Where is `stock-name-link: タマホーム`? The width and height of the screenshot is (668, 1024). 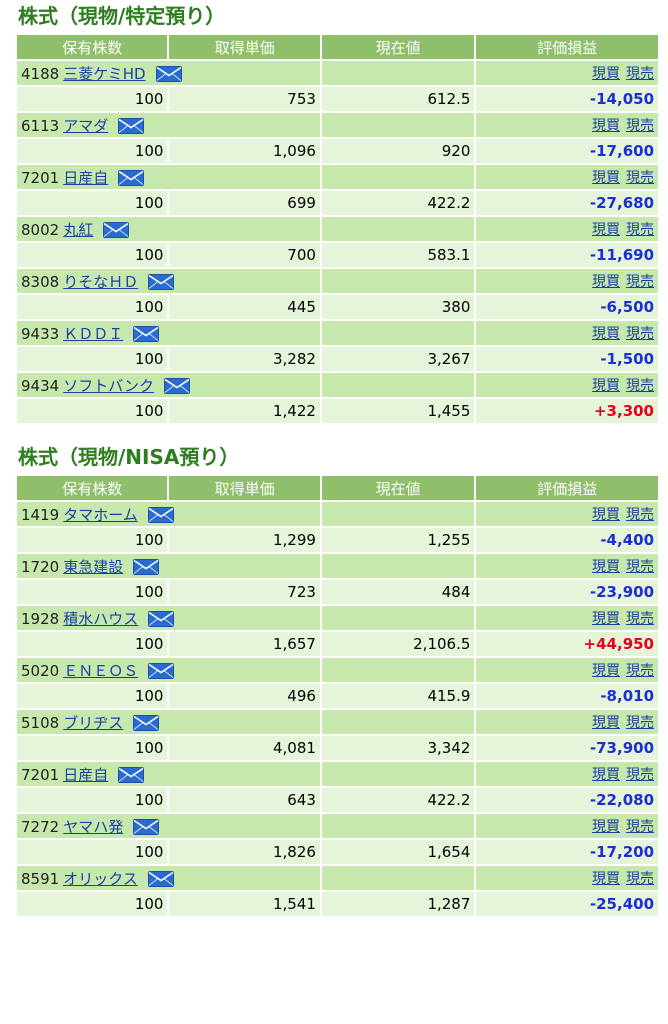
stock-name-link: タマホーム is located at coordinates (100, 515).